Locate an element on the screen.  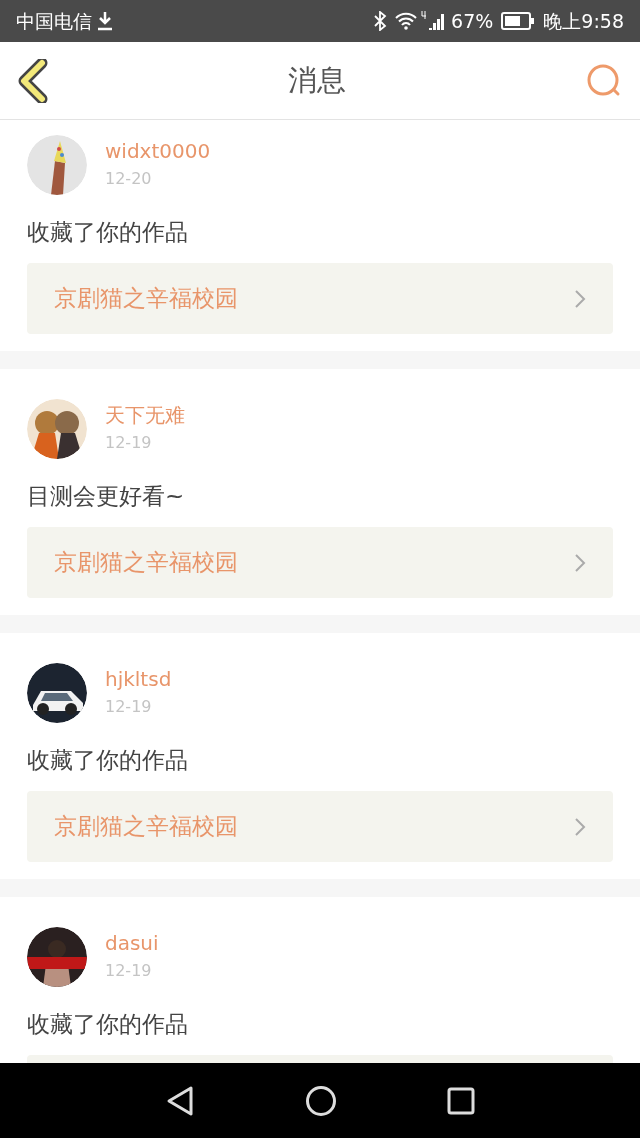
back-icon is located at coordinates (33, 80).